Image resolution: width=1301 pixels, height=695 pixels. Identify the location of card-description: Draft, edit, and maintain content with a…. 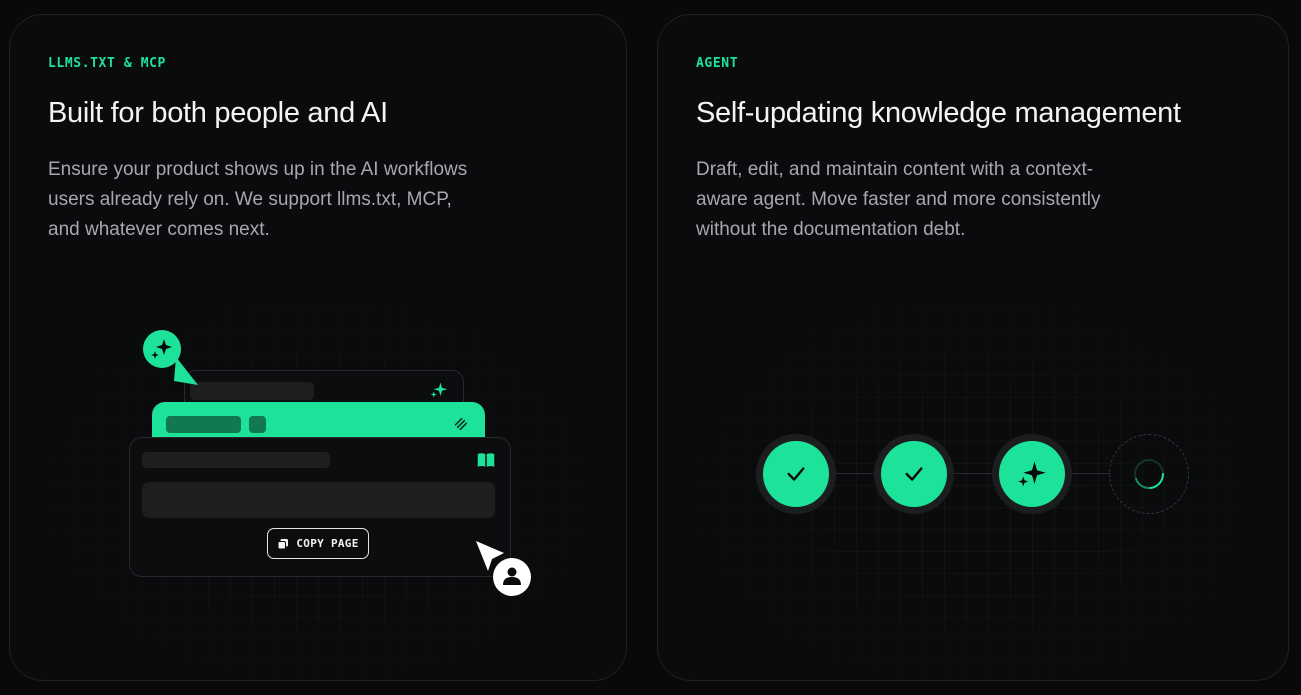
(898, 199).